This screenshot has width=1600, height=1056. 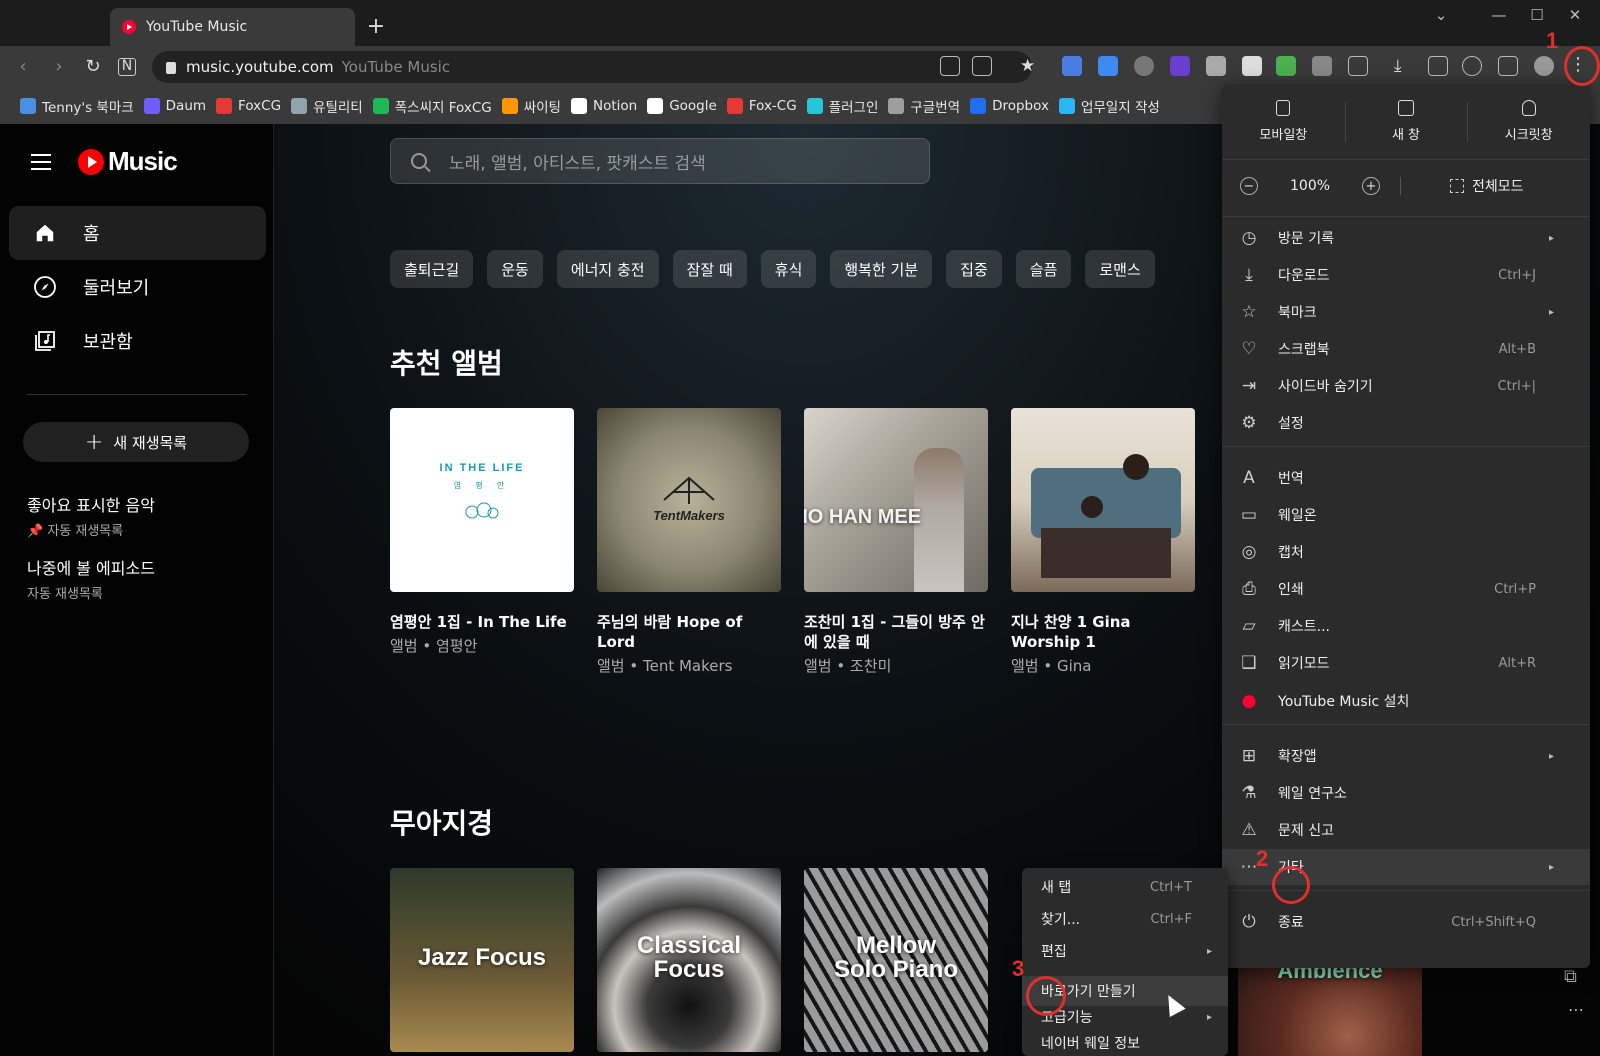 I want to click on mood-chip: 행복한 기분, so click(x=881, y=269).